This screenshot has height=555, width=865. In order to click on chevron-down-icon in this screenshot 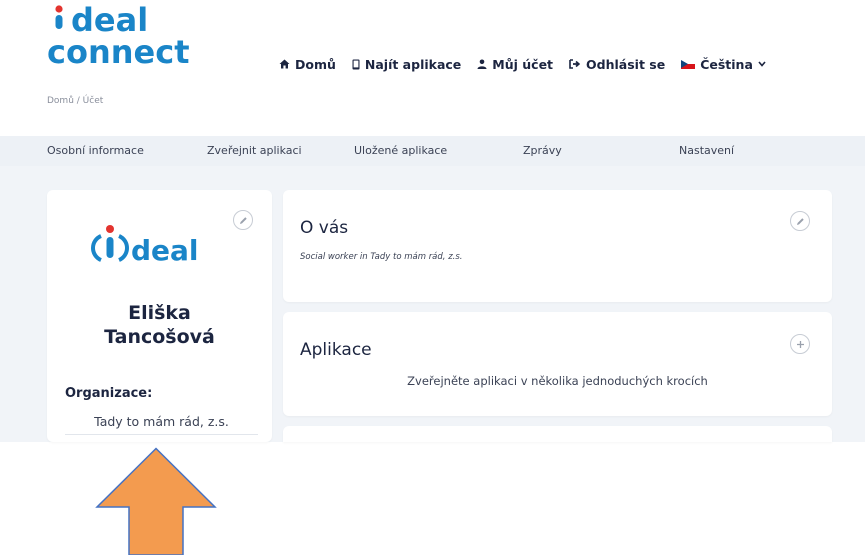, I will do `click(762, 64)`.